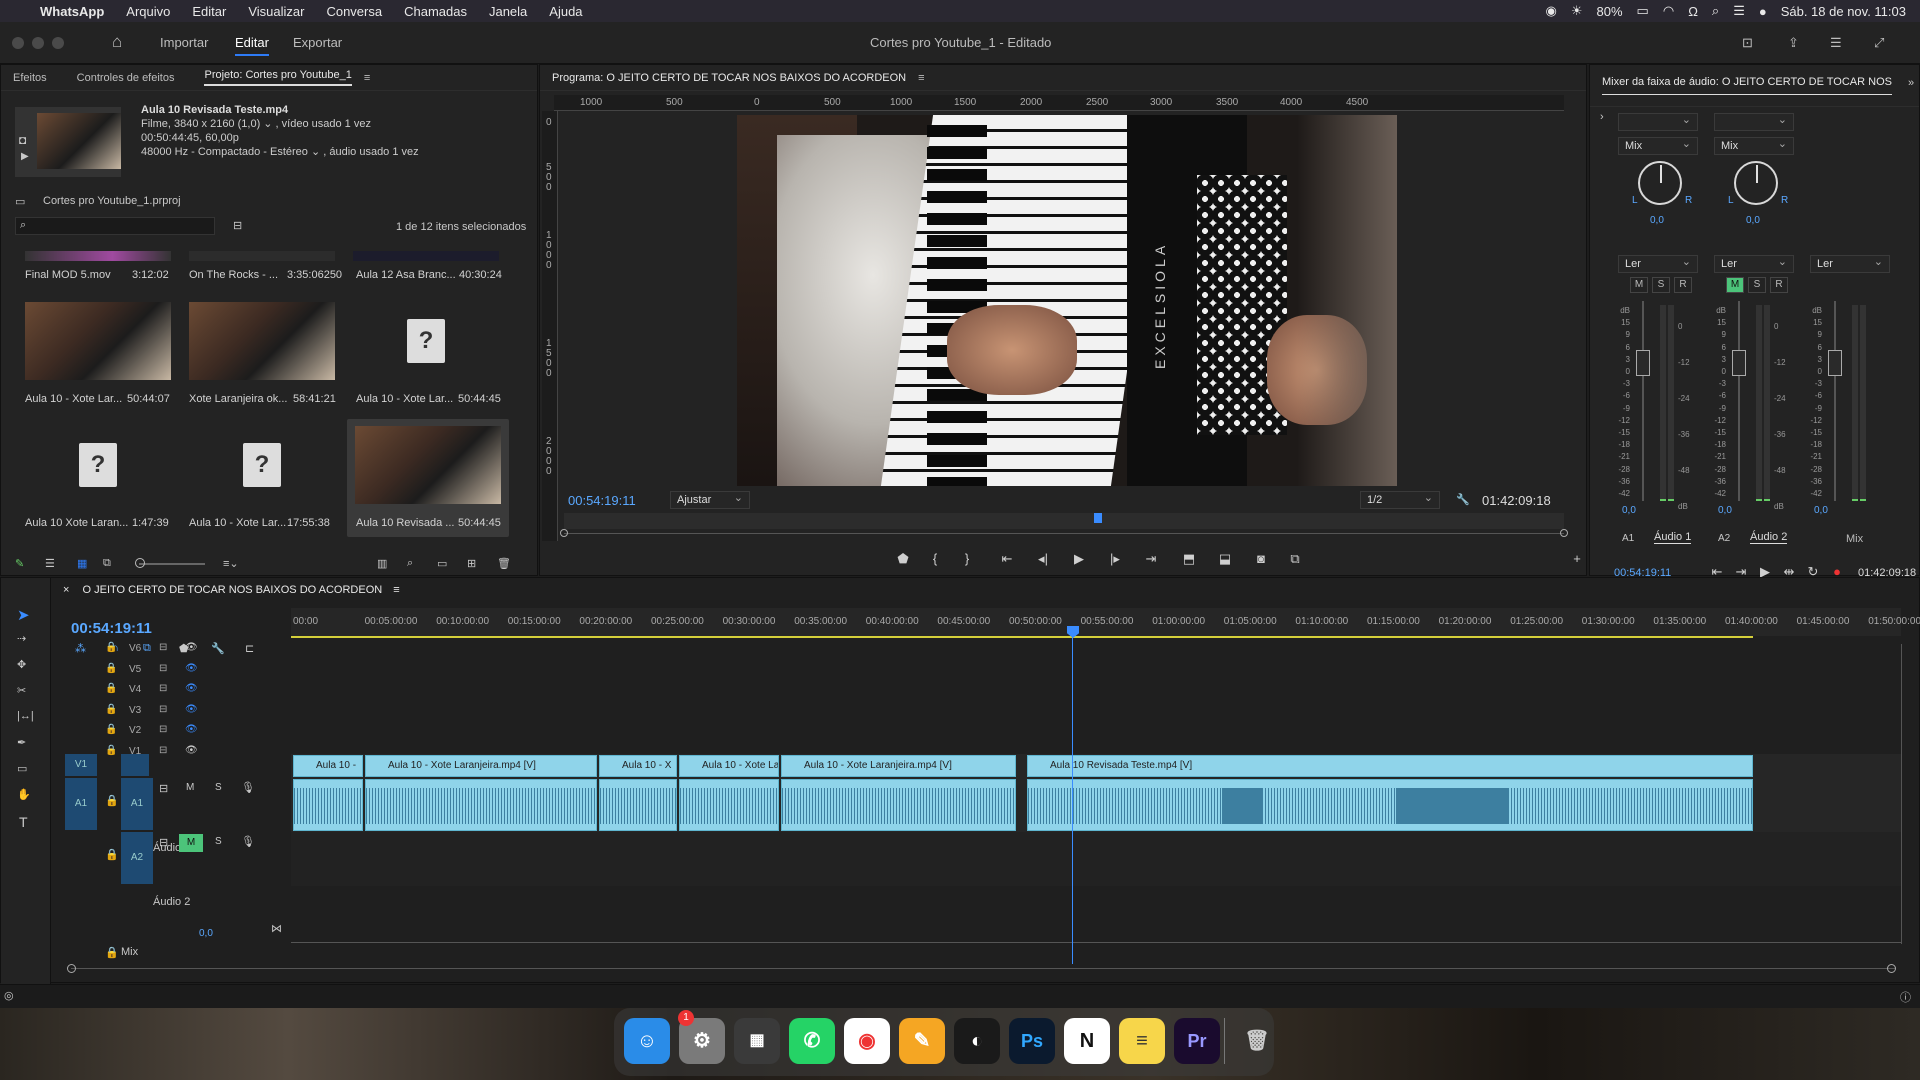 This screenshot has height=1080, width=1920. I want to click on headphones-icon: Ω, so click(1693, 11).